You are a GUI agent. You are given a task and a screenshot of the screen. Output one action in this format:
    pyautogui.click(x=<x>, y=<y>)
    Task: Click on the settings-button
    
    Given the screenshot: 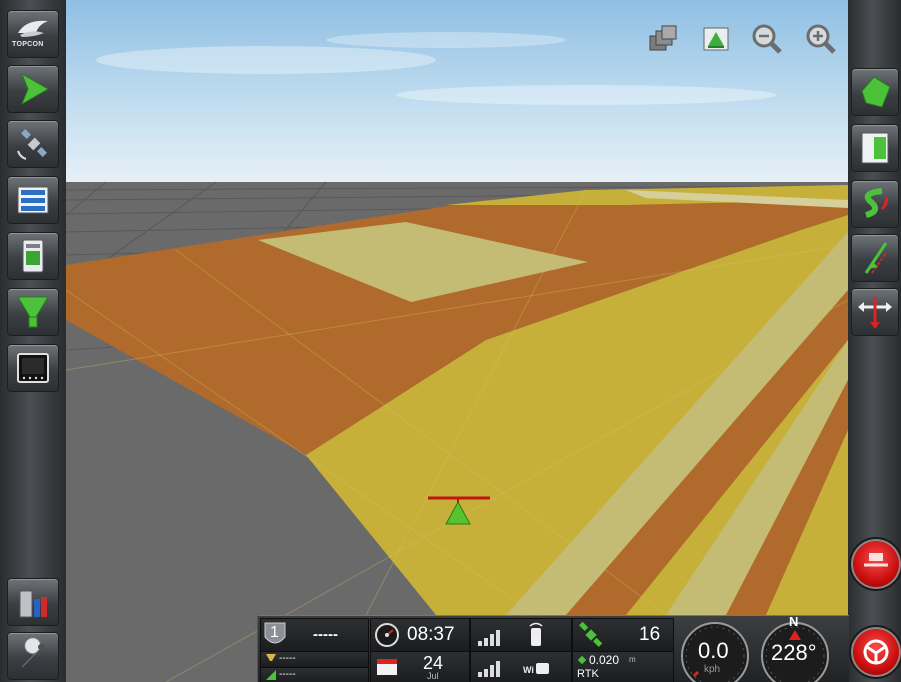 What is the action you would take?
    pyautogui.click(x=33, y=656)
    